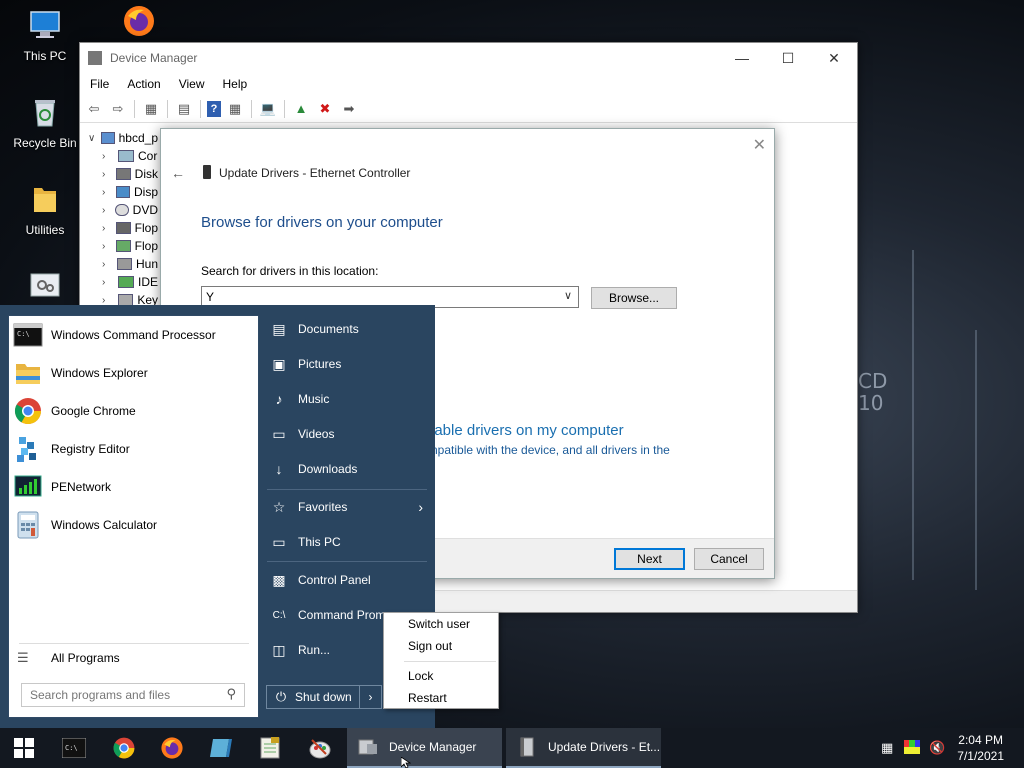 The width and height of the screenshot is (1024, 768). Describe the element at coordinates (347, 580) in the screenshot. I see `place-control-panel: ▩ Control Panel` at that location.